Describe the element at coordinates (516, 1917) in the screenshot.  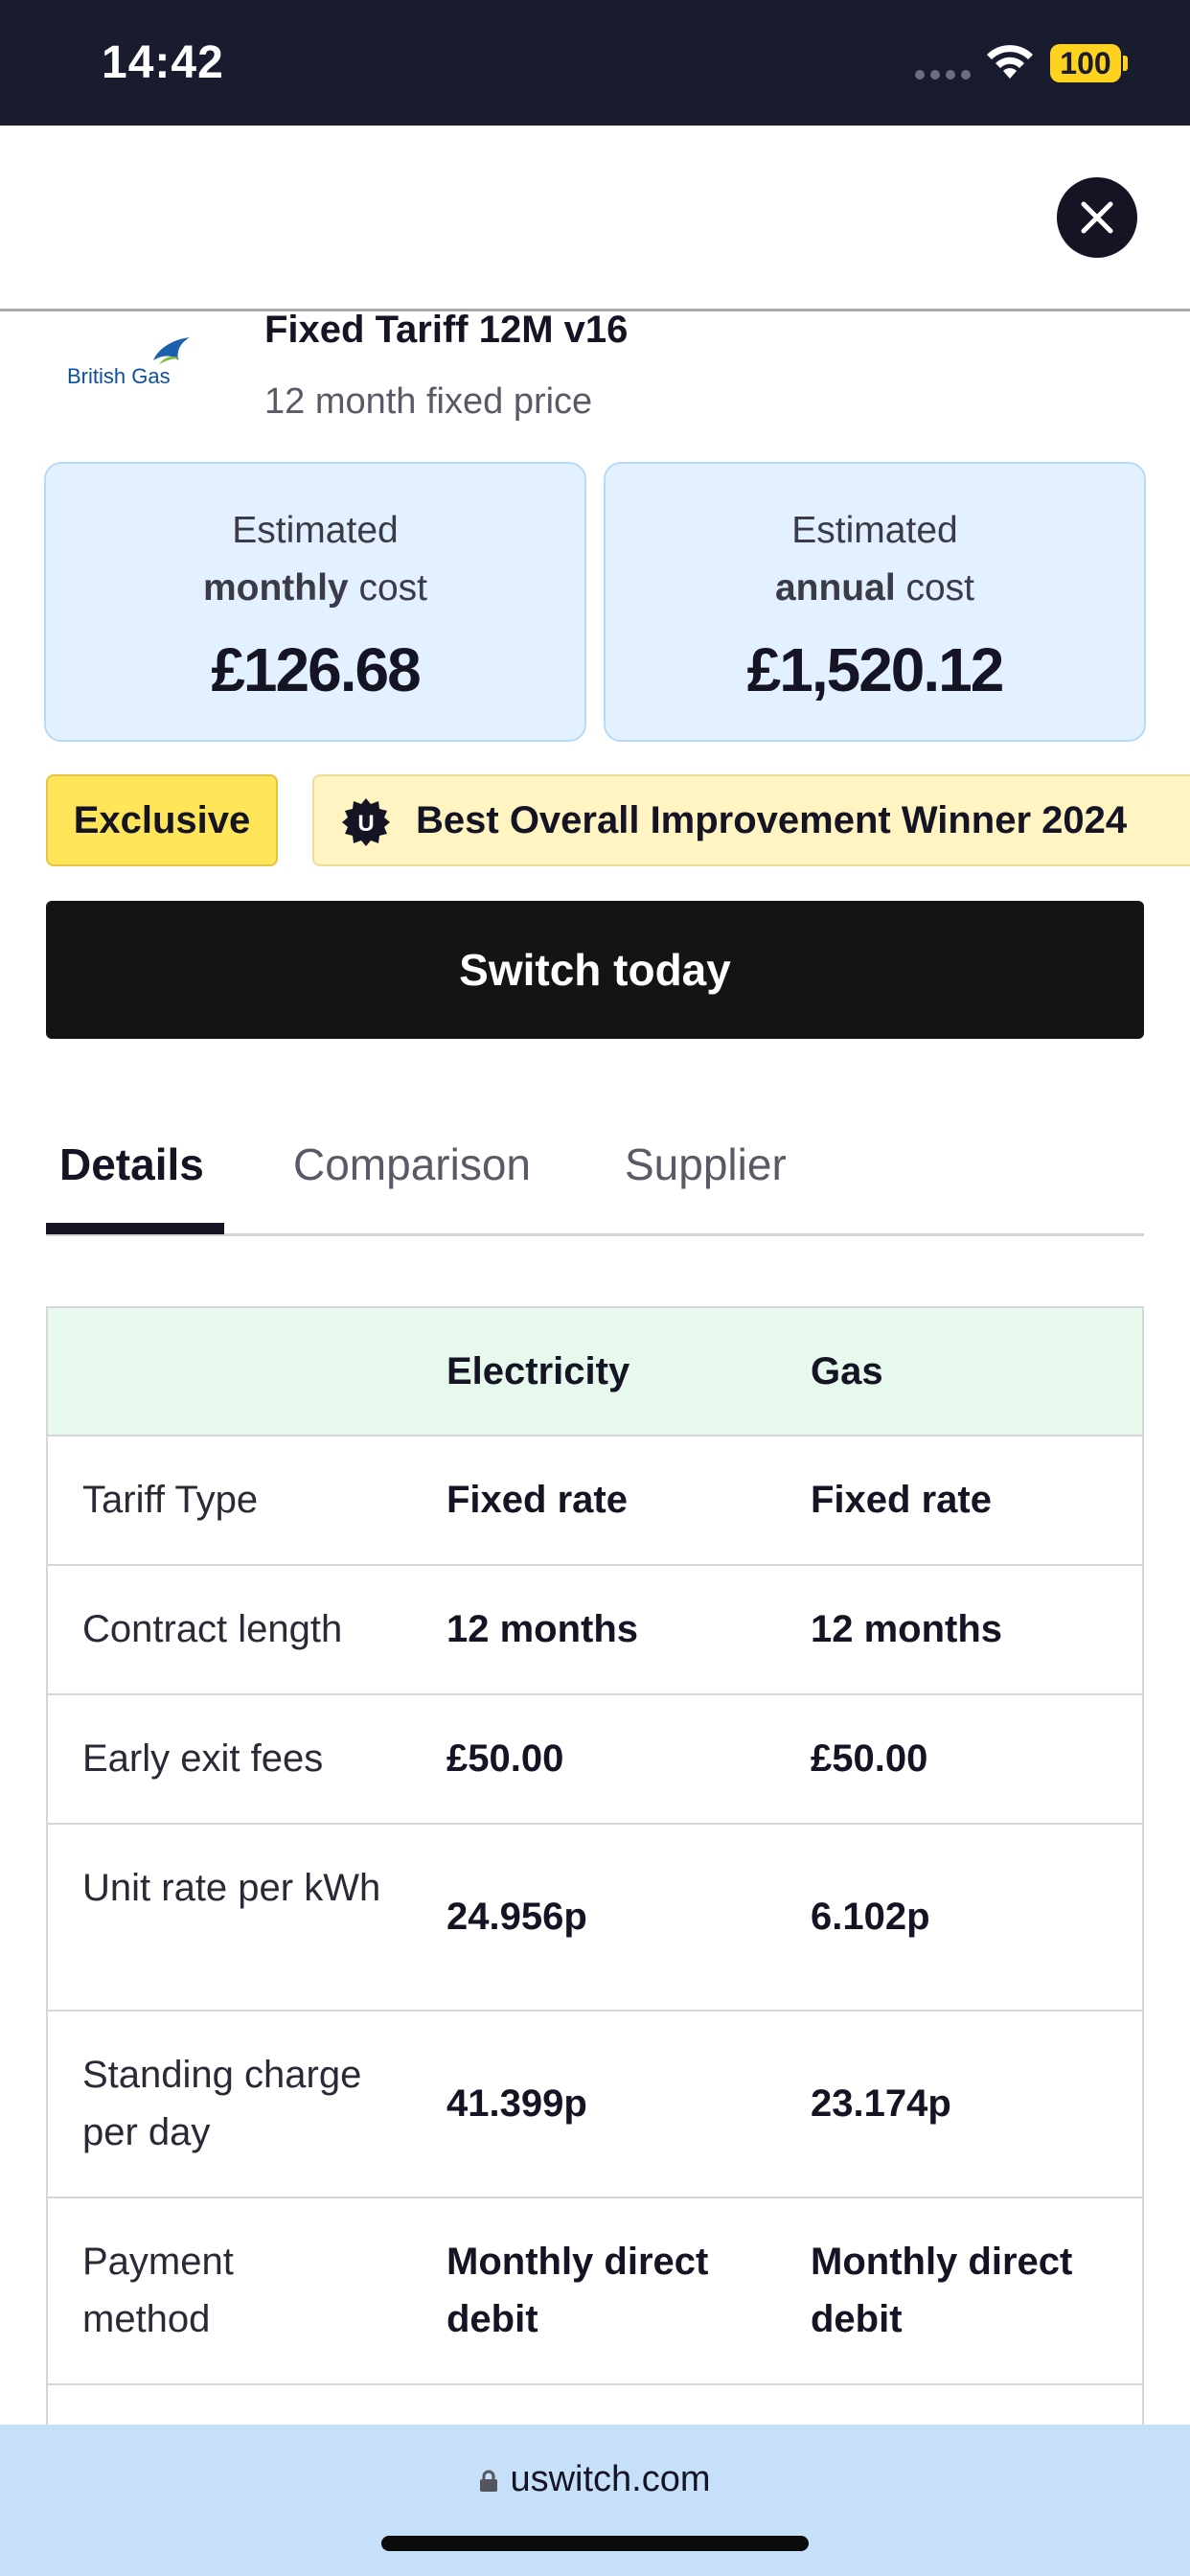
I see `electricity-value: 24.956p` at that location.